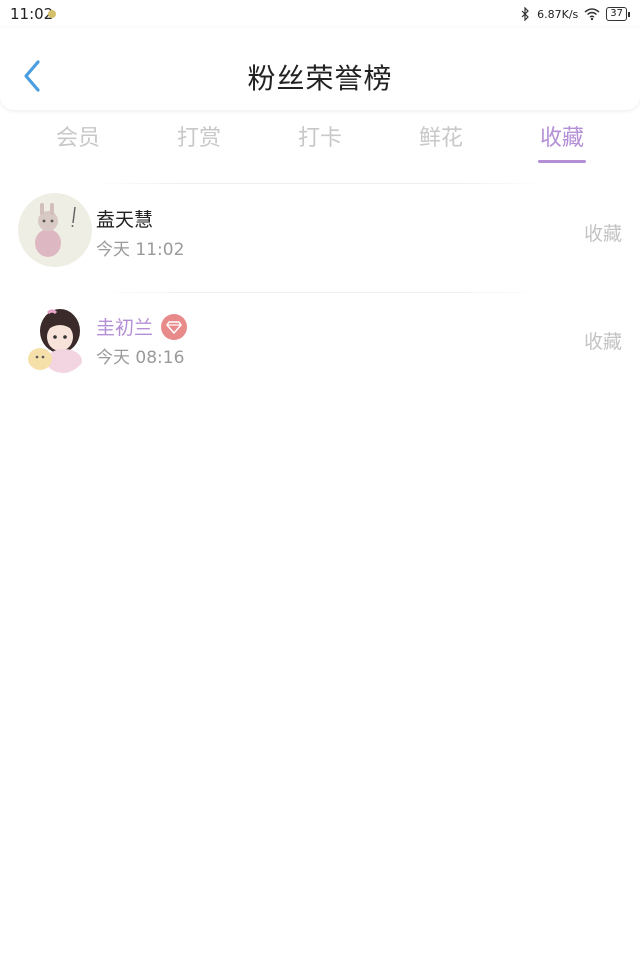  Describe the element at coordinates (199, 136) in the screenshot. I see `tab-rewards: 打赏` at that location.